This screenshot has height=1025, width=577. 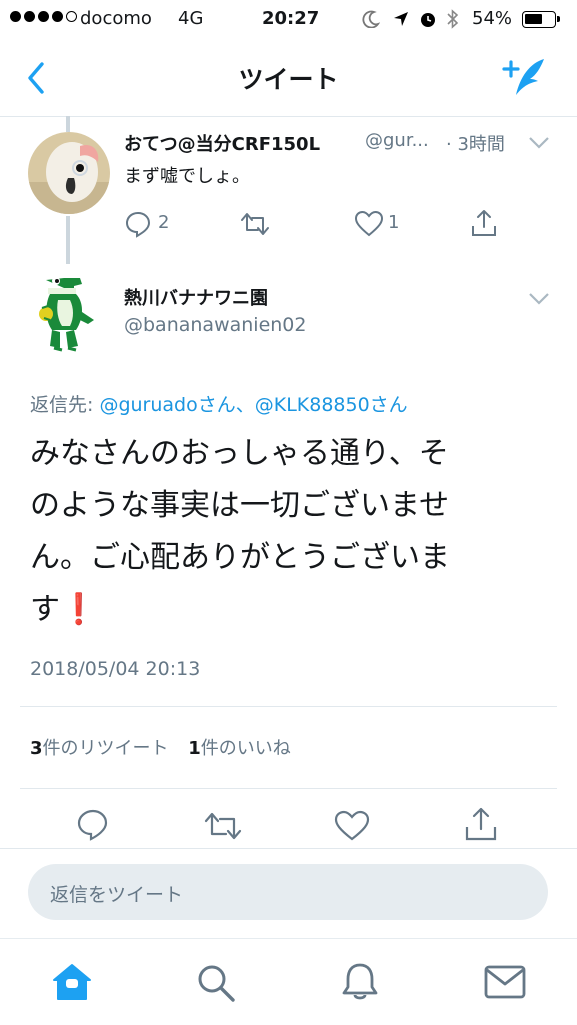 I want to click on tweet-time: · 3時間, so click(x=475, y=144).